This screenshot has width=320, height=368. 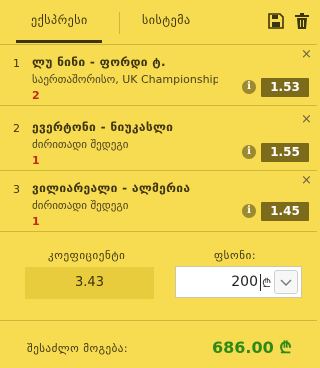 What do you see at coordinates (166, 20) in the screenshot?
I see `tab-system: სისტემა` at bounding box center [166, 20].